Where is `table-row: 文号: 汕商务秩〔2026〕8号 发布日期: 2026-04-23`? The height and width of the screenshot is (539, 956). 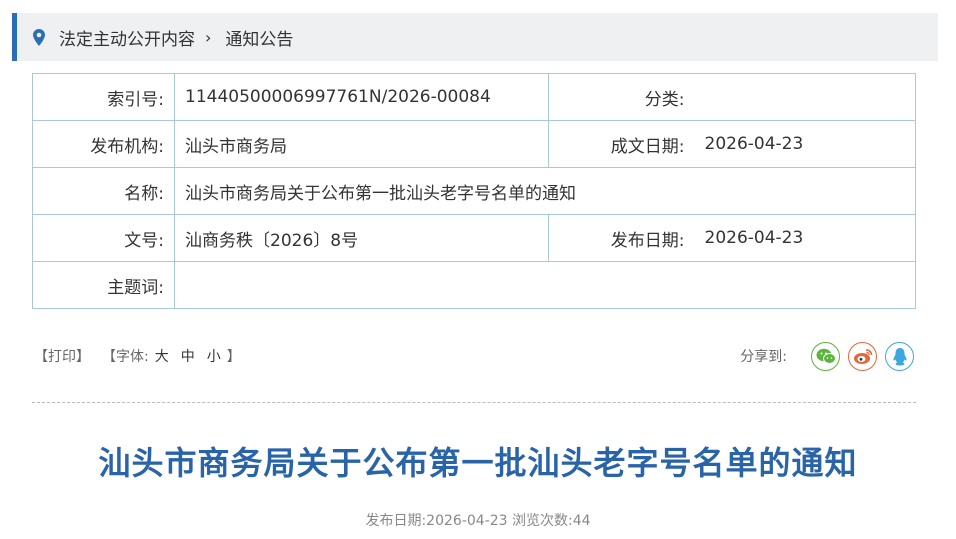
table-row: 文号: 汕商务秩〔2026〕8号 发布日期: 2026-04-23 is located at coordinates (474, 238).